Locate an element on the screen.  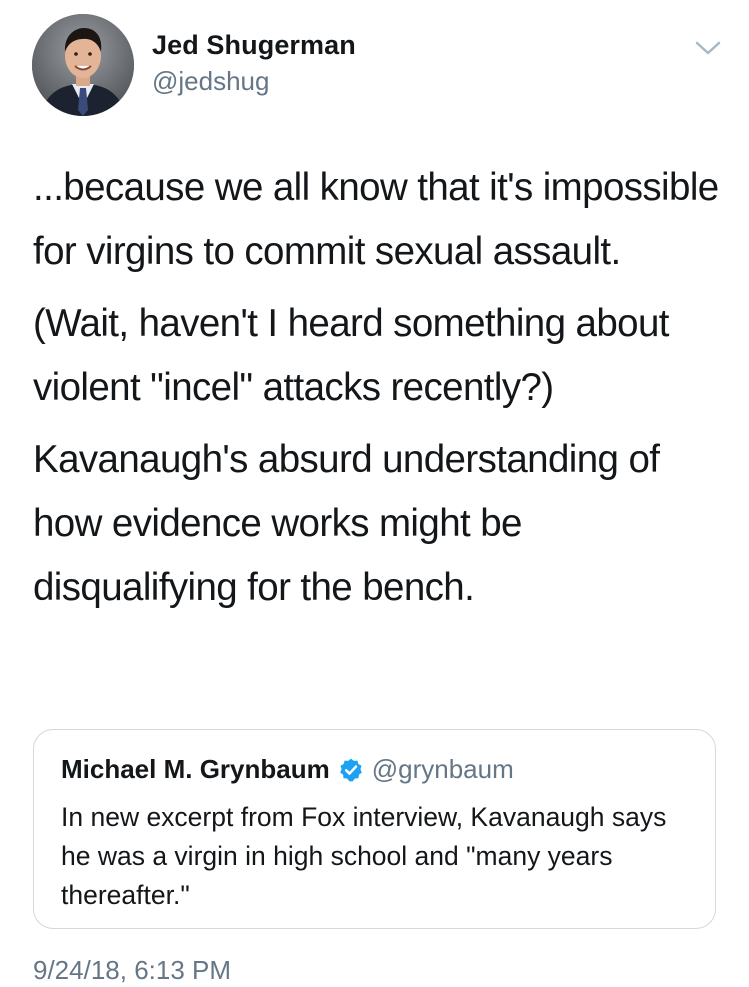
author-avatar is located at coordinates (83, 65).